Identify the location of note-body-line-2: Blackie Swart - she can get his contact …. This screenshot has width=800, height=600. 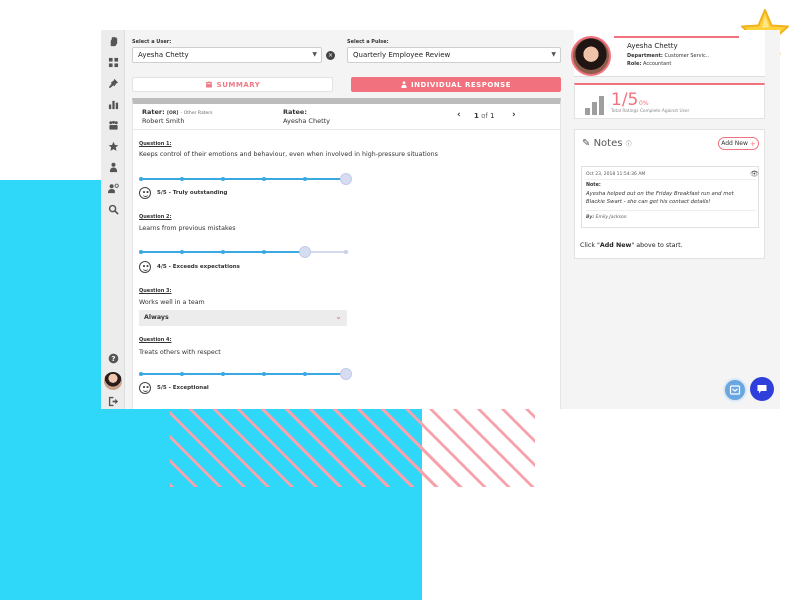
(648, 202).